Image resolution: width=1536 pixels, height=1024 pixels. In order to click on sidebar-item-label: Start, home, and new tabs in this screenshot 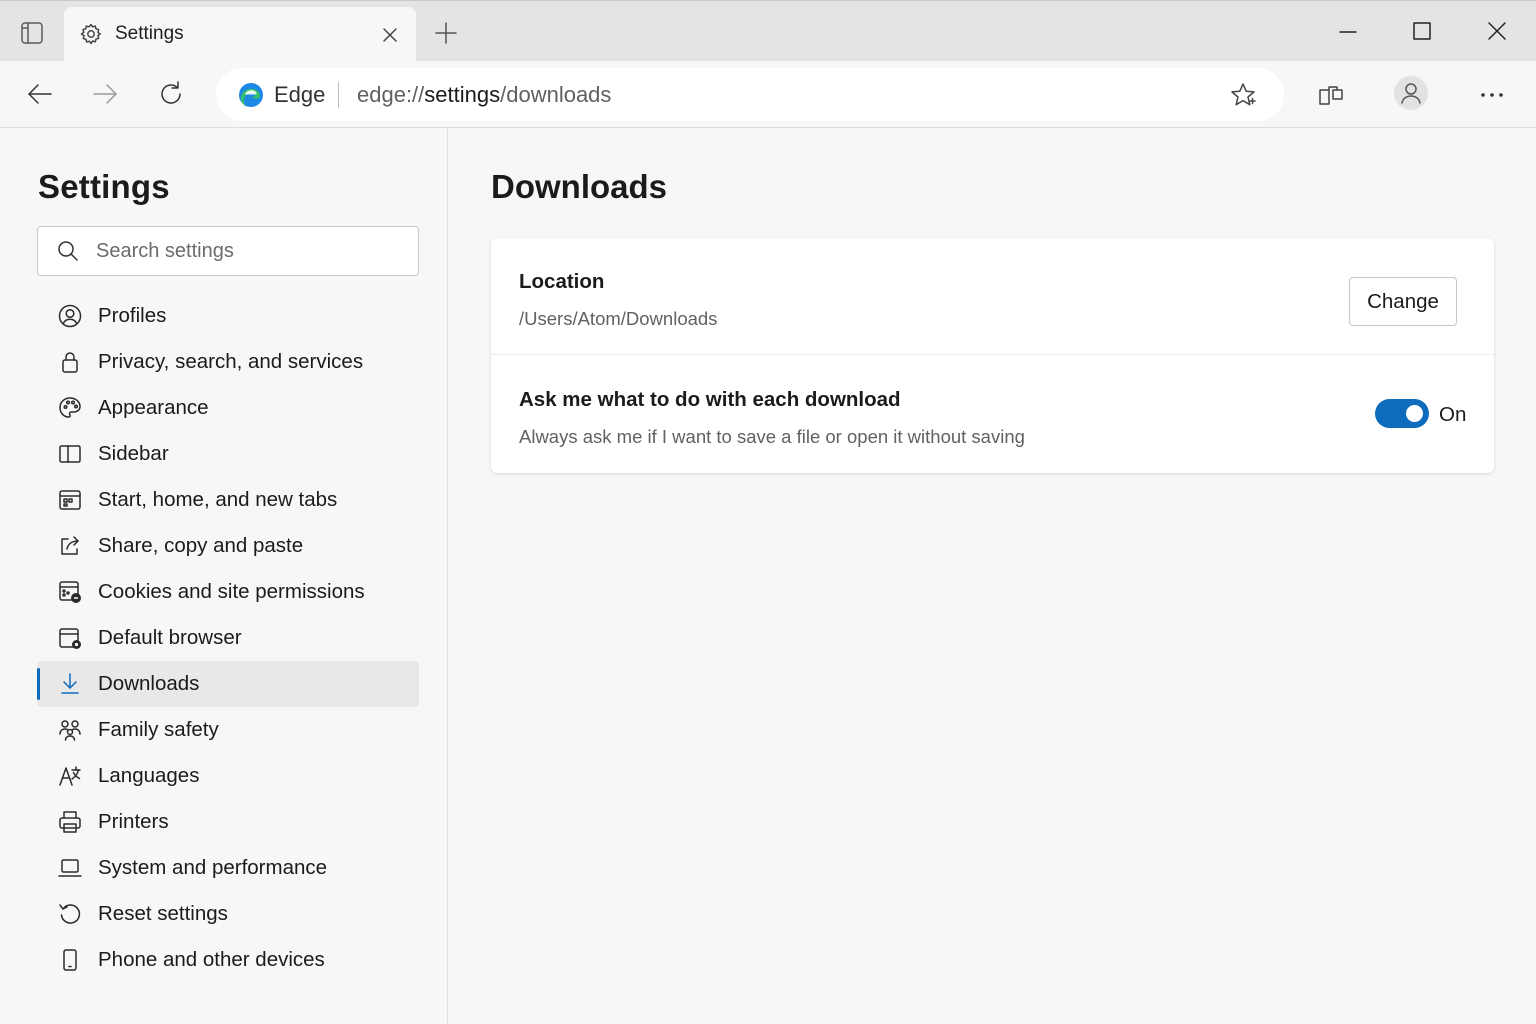, I will do `click(218, 499)`.